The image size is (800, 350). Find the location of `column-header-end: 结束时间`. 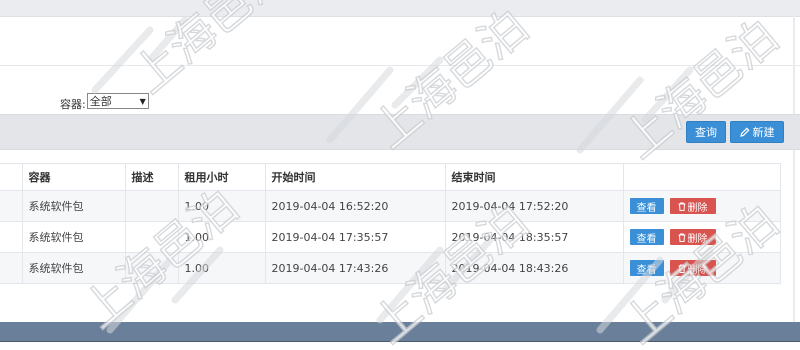

column-header-end: 结束时间 is located at coordinates (534, 177).